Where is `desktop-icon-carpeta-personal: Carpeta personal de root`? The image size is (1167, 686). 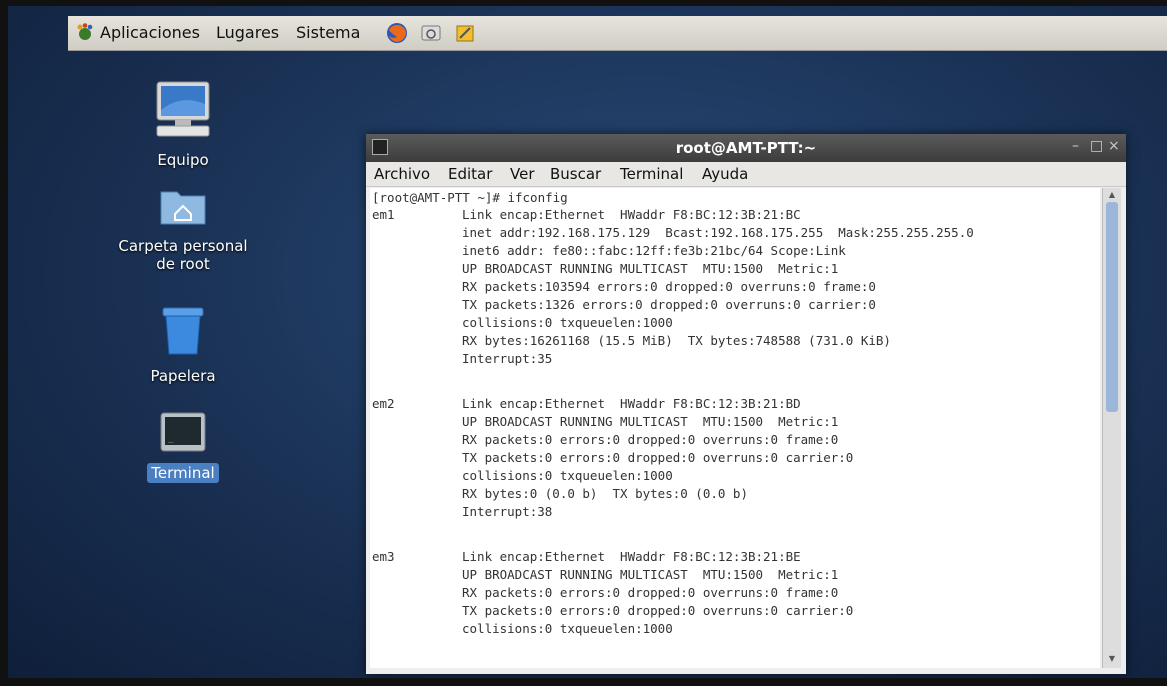
desktop-icon-carpeta-personal: Carpeta personal de root is located at coordinates (183, 230).